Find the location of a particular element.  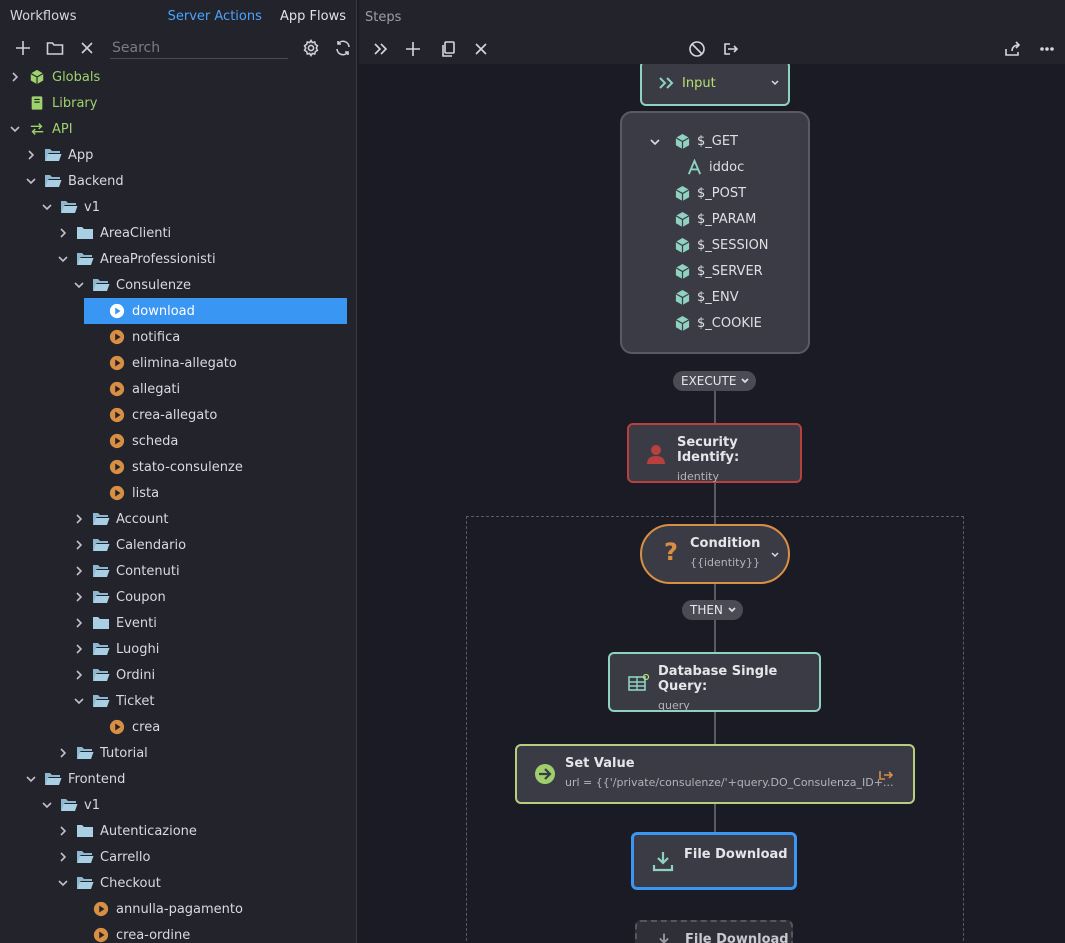

tree-item: Checkout is located at coordinates (178, 883).